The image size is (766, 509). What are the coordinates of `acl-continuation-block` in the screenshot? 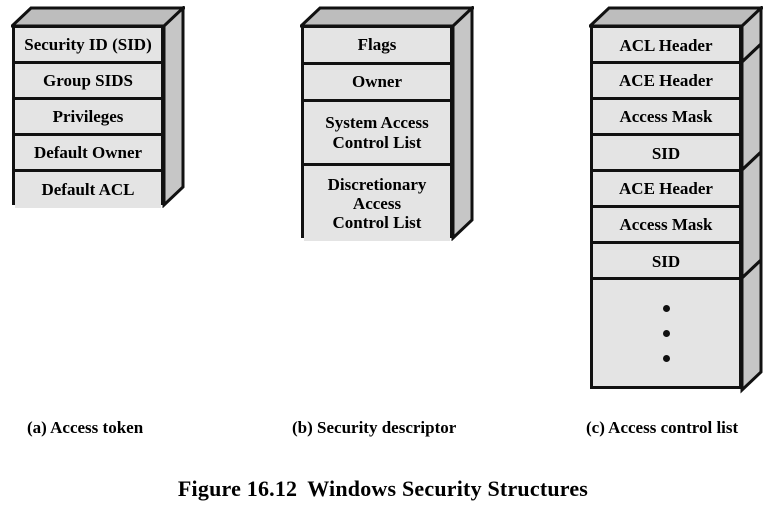 It's located at (676, 326).